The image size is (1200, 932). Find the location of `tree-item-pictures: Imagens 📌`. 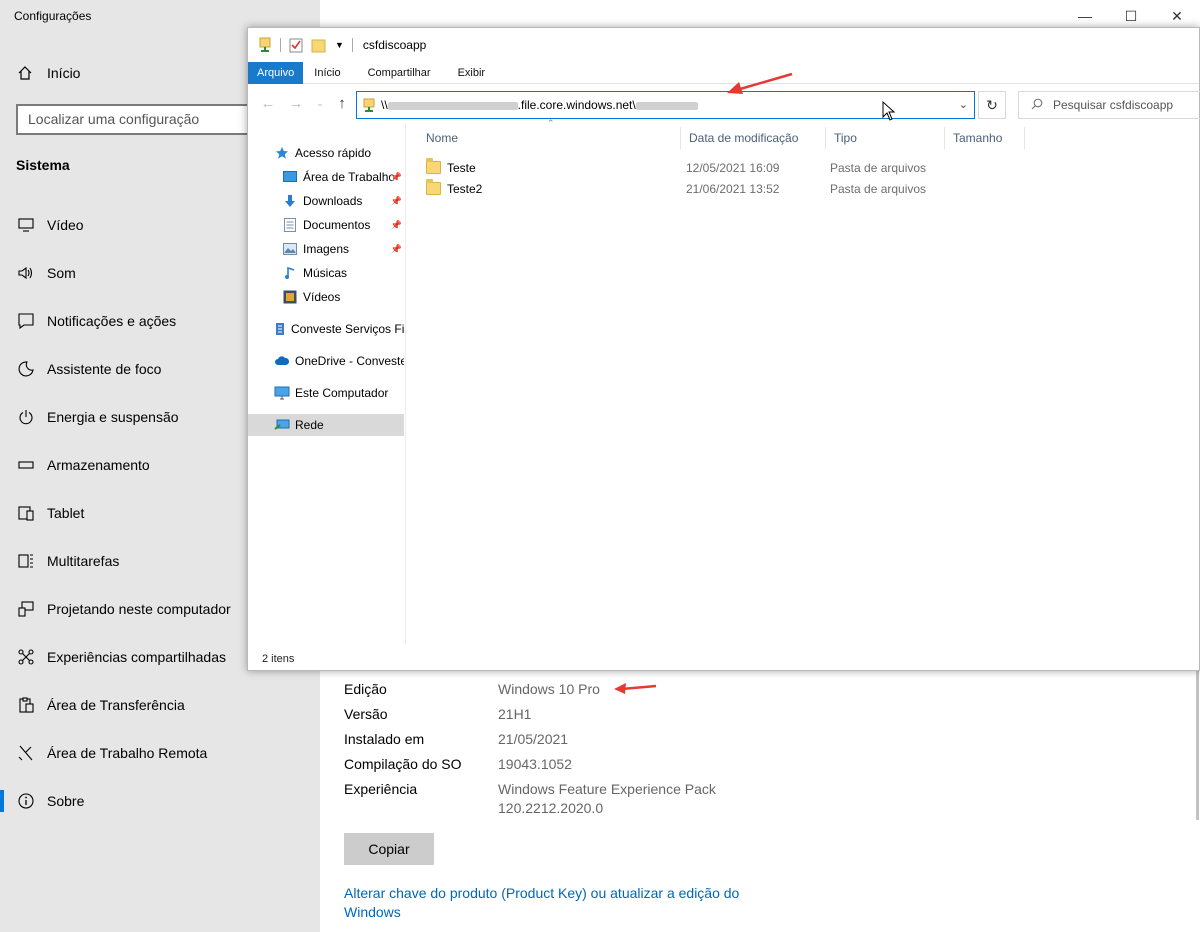

tree-item-pictures: Imagens 📌 is located at coordinates (343, 249).